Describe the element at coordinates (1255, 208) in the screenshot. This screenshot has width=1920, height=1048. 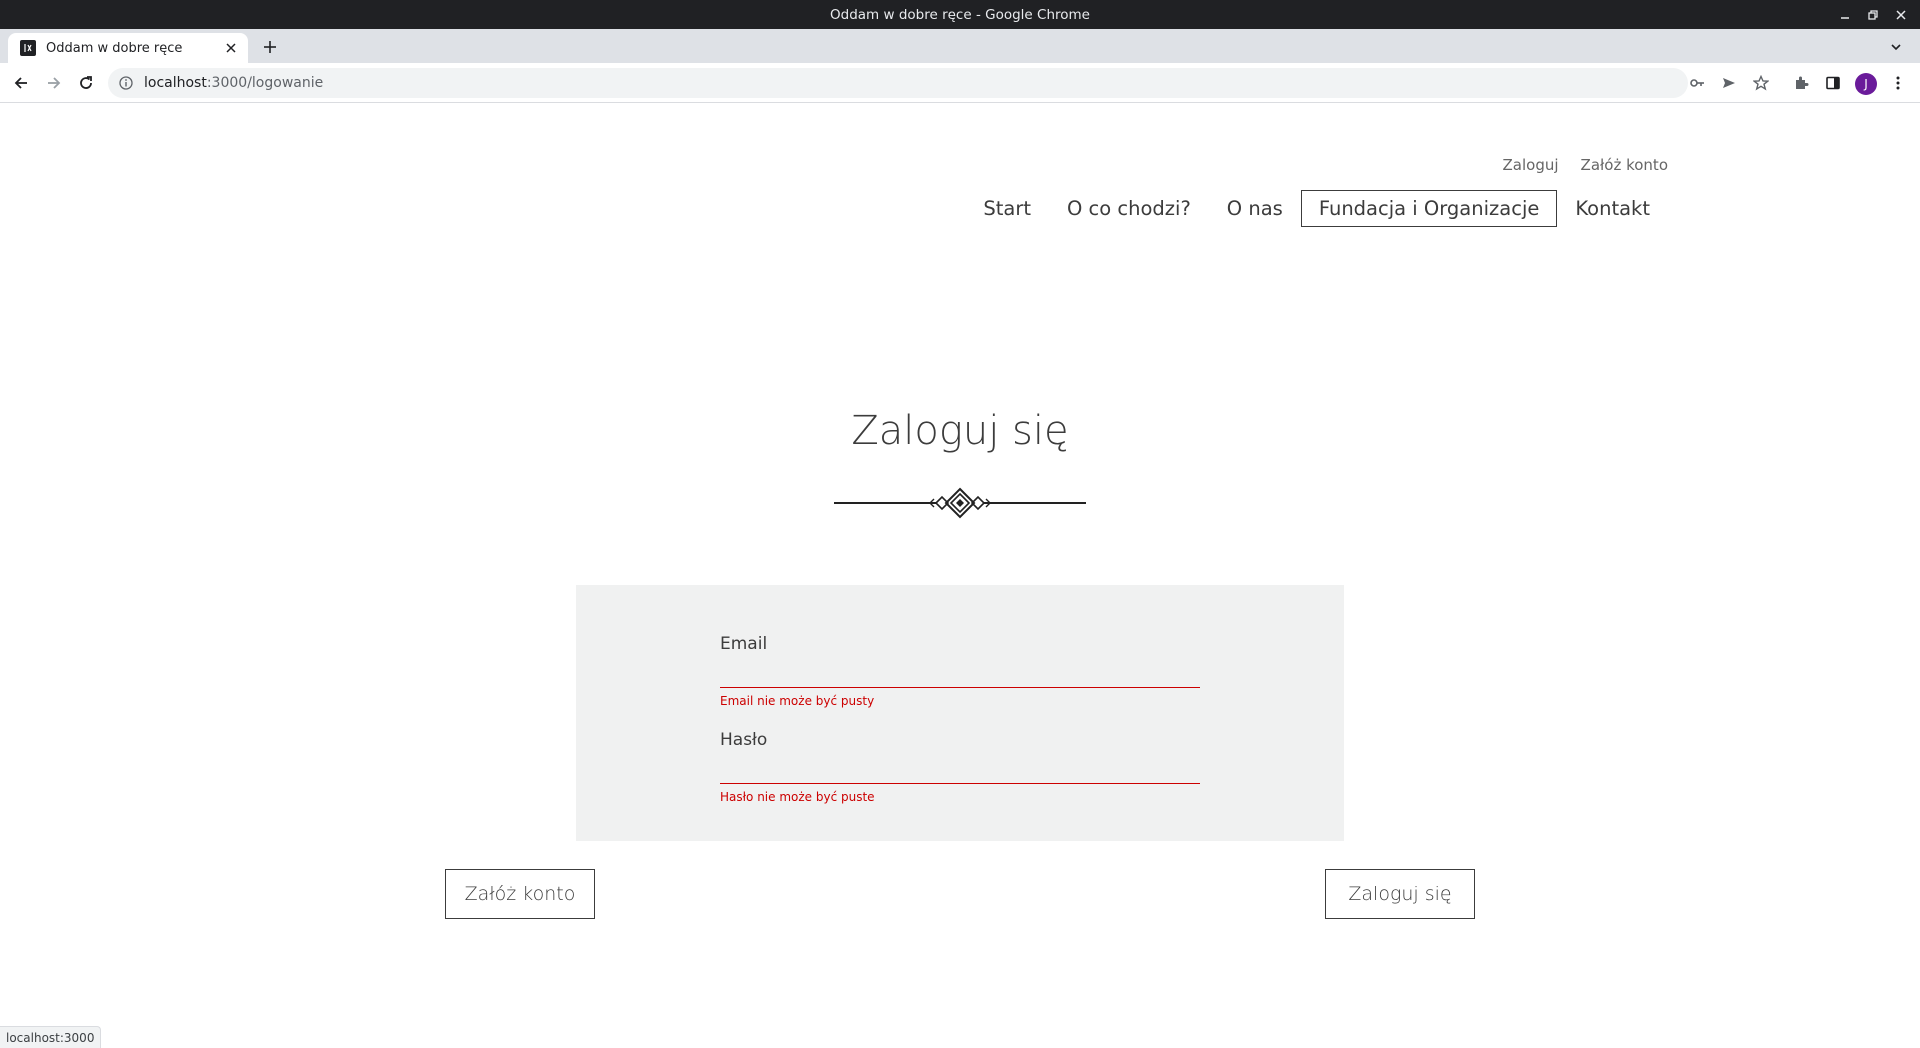
I see `nav-about-us: O nas` at that location.